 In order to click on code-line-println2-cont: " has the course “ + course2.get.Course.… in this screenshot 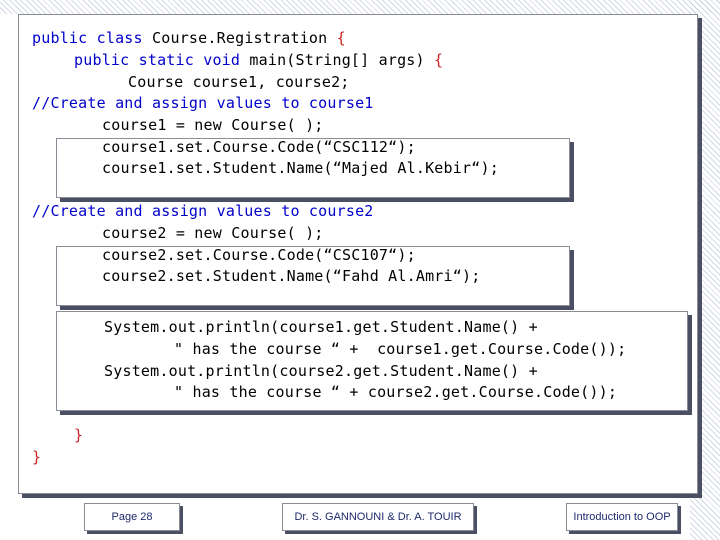, I will do `click(396, 392)`.